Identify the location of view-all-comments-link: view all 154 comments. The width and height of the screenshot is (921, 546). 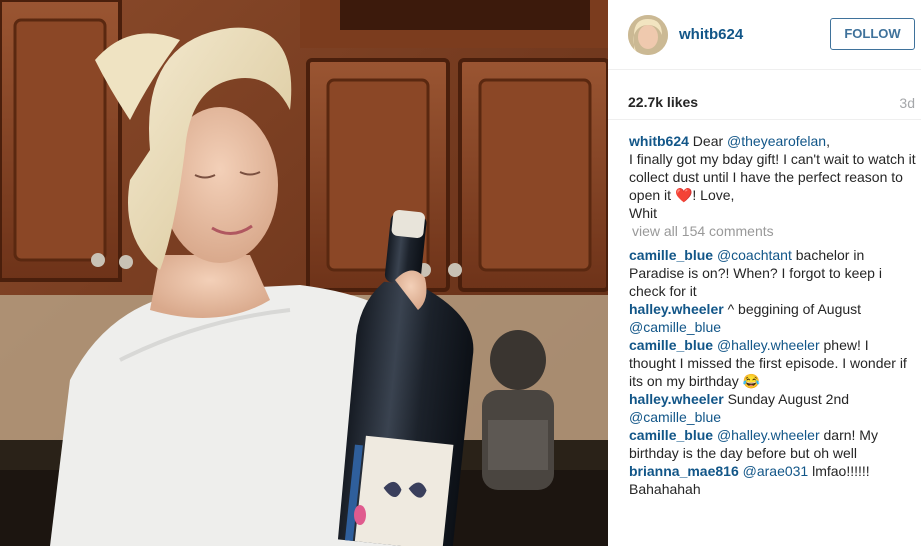
(774, 231).